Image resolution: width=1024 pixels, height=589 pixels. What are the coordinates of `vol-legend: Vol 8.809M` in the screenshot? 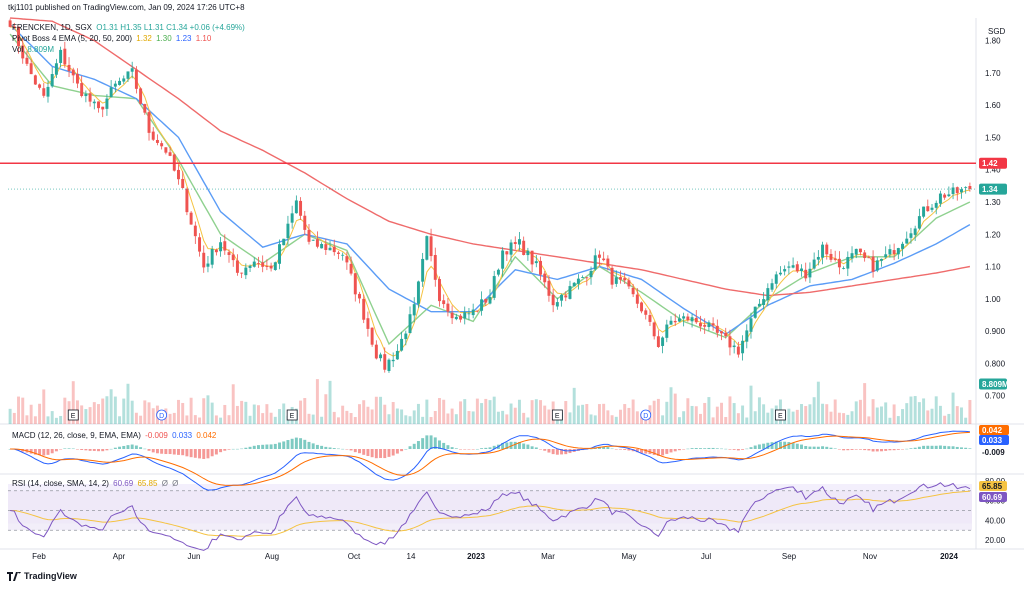 It's located at (34, 50).